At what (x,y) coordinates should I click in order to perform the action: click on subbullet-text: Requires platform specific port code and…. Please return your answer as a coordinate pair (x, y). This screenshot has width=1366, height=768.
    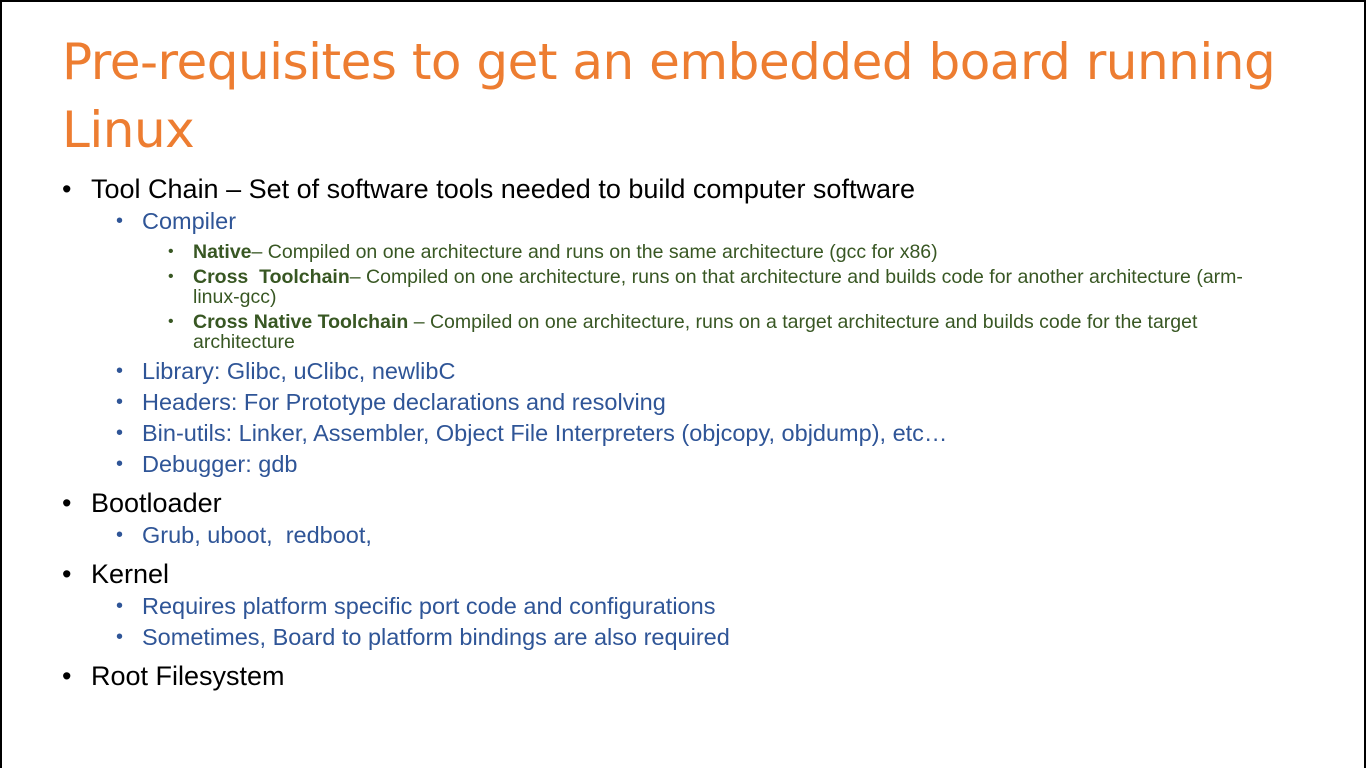
    Looking at the image, I should click on (429, 606).